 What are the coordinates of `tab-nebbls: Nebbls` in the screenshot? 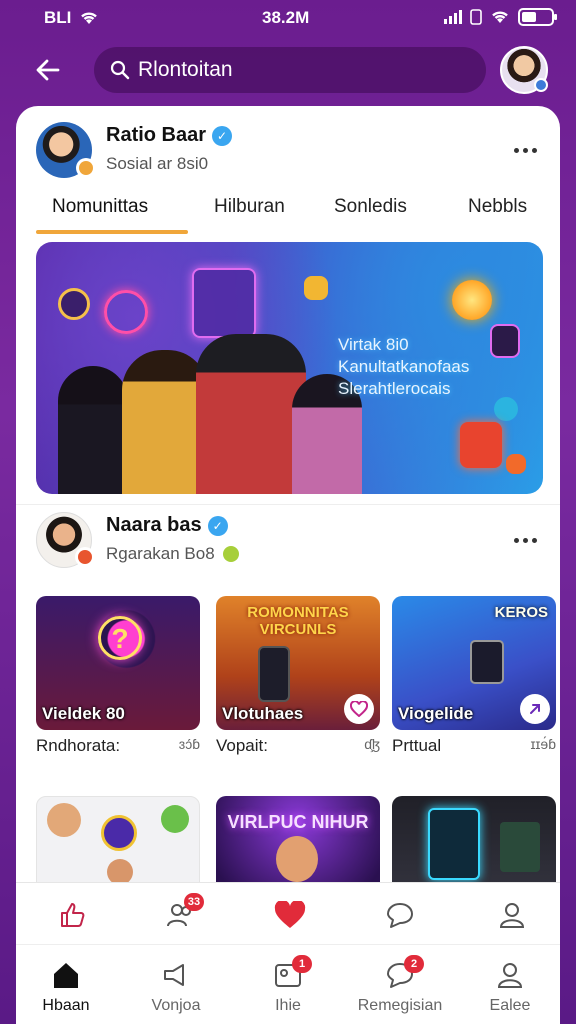 It's located at (497, 207).